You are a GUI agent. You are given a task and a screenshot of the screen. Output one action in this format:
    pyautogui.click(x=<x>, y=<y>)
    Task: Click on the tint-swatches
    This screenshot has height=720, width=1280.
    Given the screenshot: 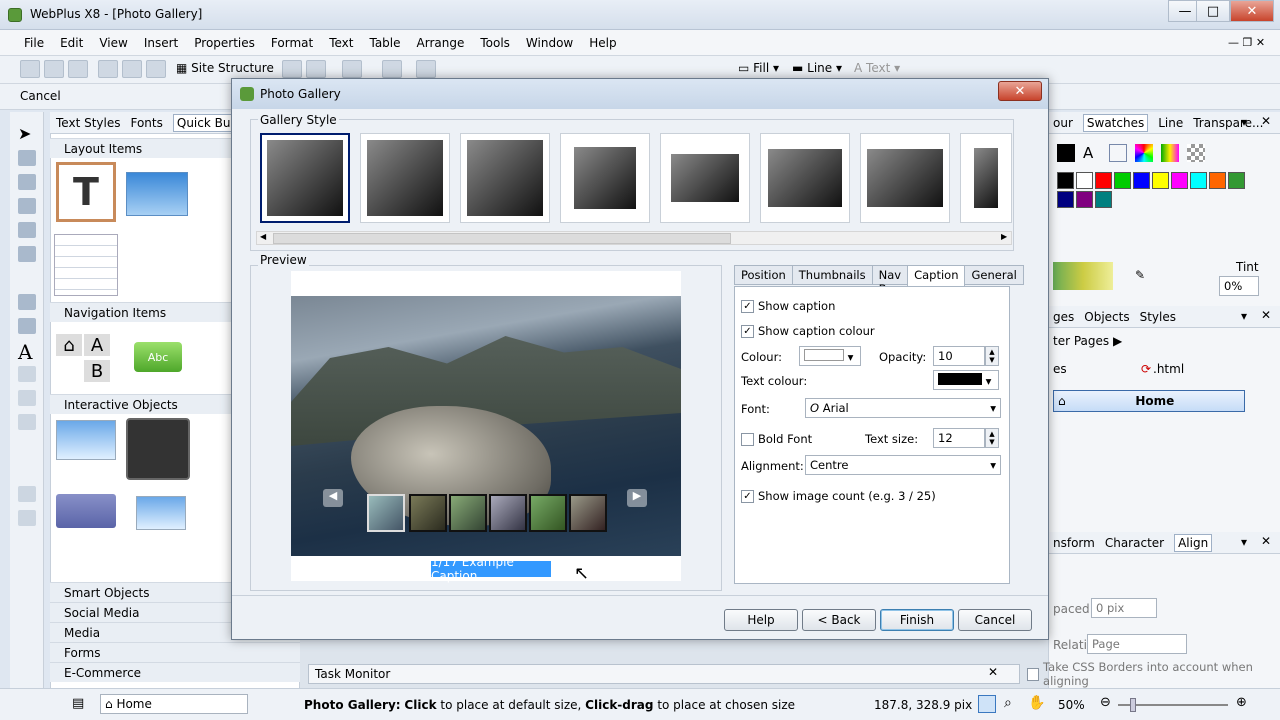 What is the action you would take?
    pyautogui.click(x=1083, y=276)
    